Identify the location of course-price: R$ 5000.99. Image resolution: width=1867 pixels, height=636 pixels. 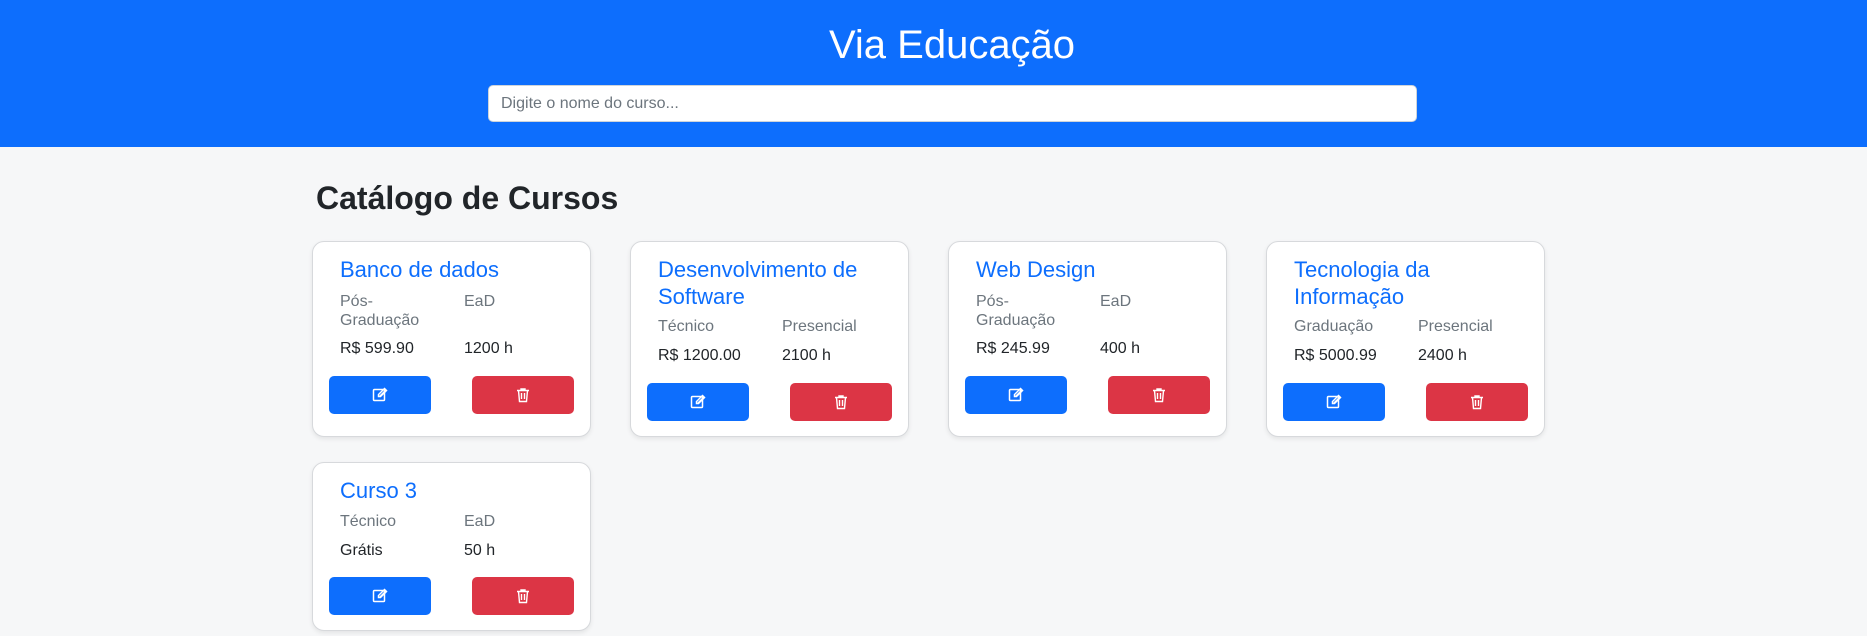
(1335, 355).